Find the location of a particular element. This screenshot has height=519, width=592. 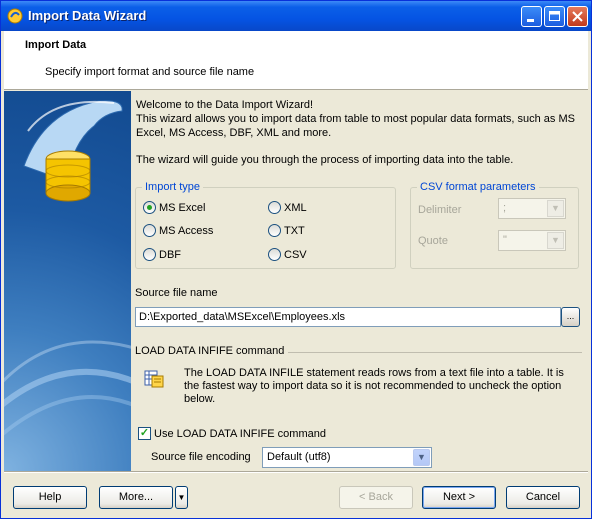

source-file-input: D:\Exported_data\MSExcel\Employees.xls is located at coordinates (348, 317).